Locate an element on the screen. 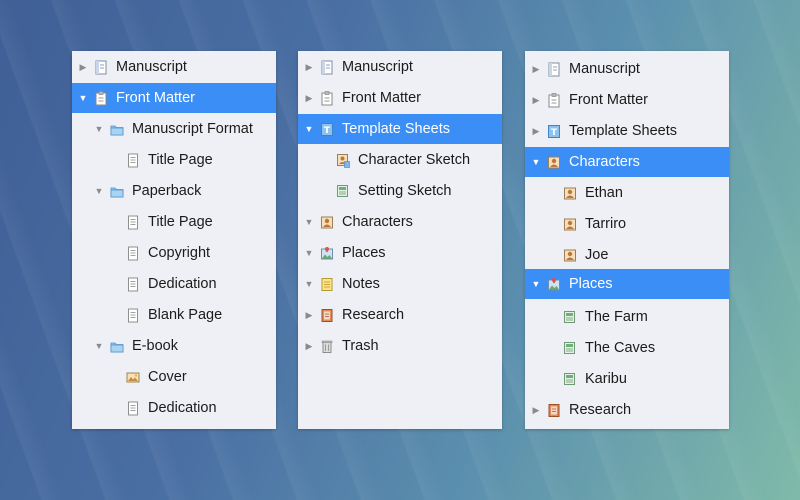  binder-item-front-matter: ▼ Front Matter is located at coordinates (174, 98).